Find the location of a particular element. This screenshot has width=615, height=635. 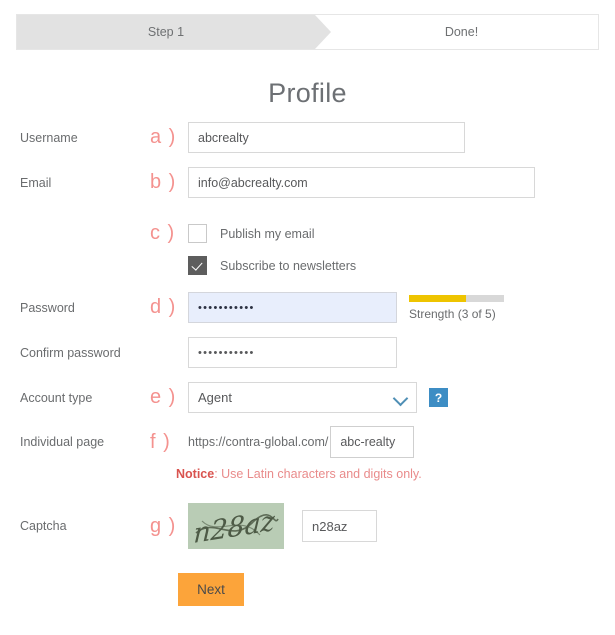

individual-page-slug-input is located at coordinates (372, 442).